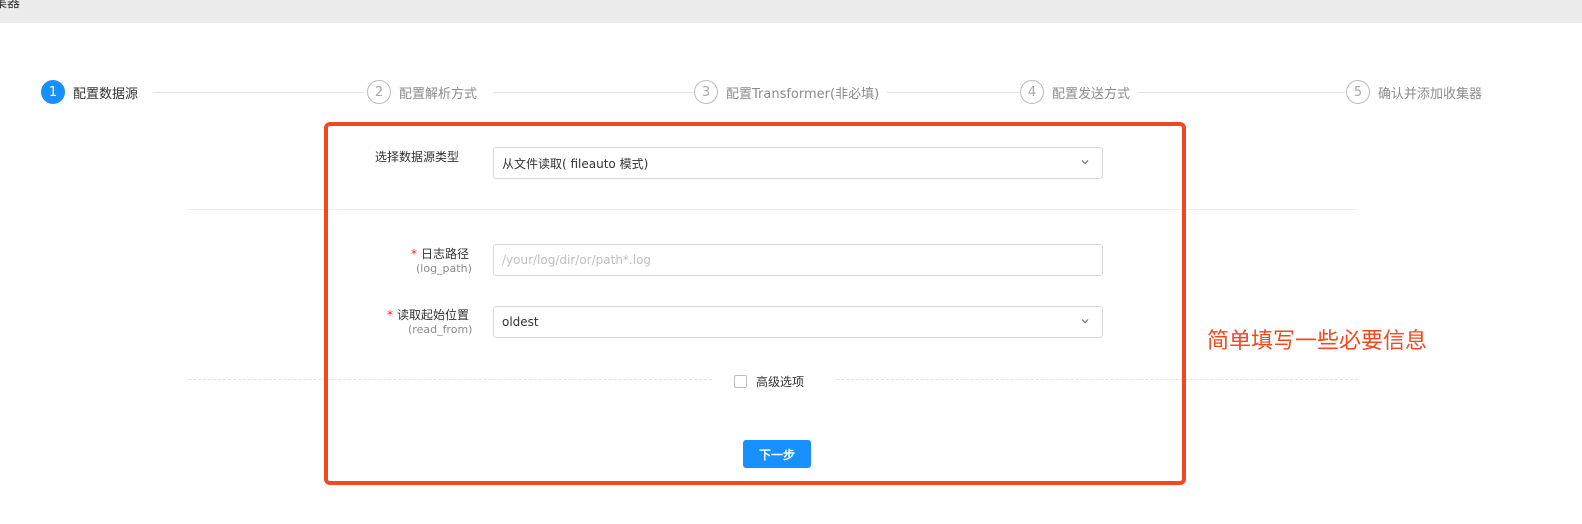 This screenshot has height=524, width=1582. What do you see at coordinates (803, 94) in the screenshot?
I see `step-label: 配置Transformer(非必填)` at bounding box center [803, 94].